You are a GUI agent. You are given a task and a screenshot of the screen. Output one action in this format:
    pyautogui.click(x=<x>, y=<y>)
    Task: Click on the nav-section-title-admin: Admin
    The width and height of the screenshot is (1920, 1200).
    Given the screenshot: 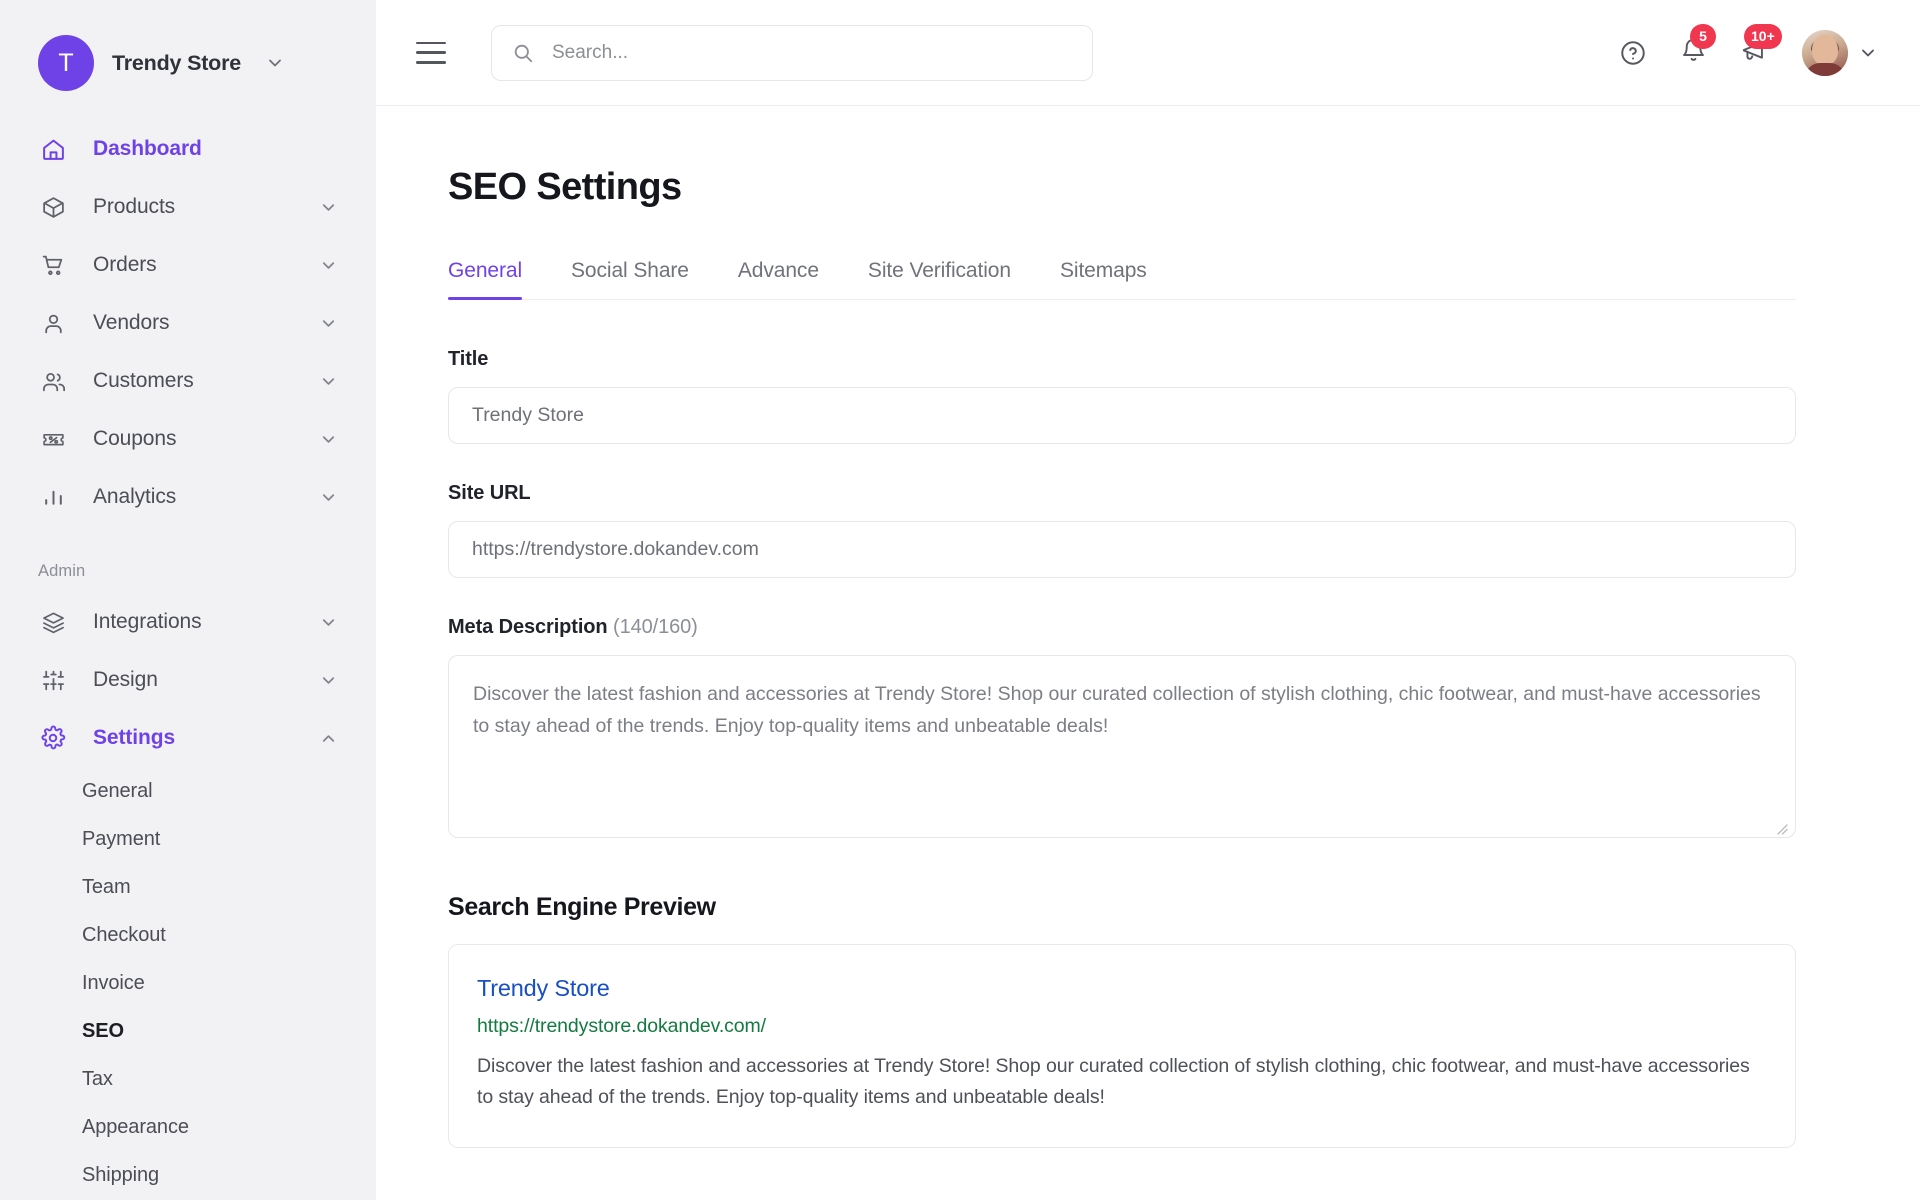 What is the action you would take?
    pyautogui.click(x=62, y=571)
    